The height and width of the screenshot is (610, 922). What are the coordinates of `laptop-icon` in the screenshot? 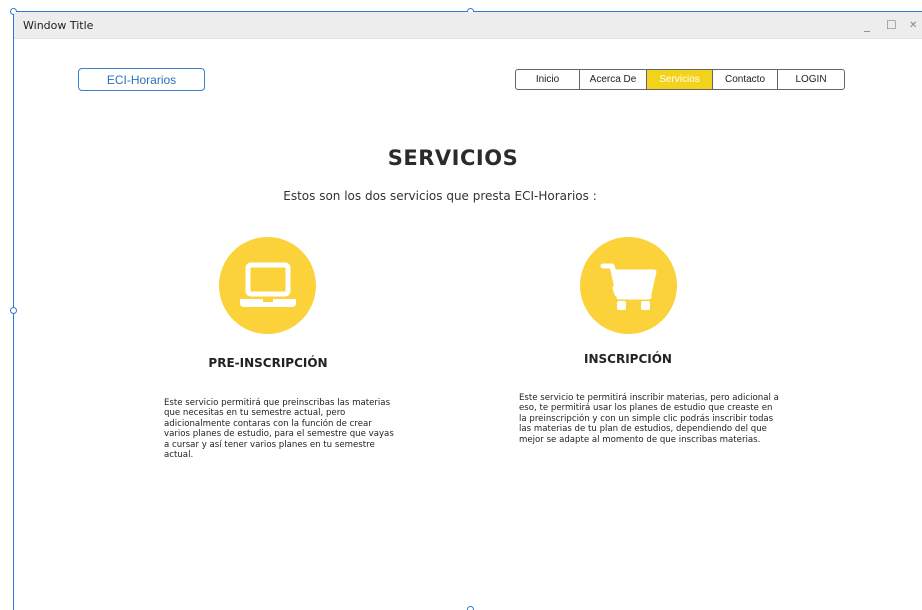 It's located at (267, 284).